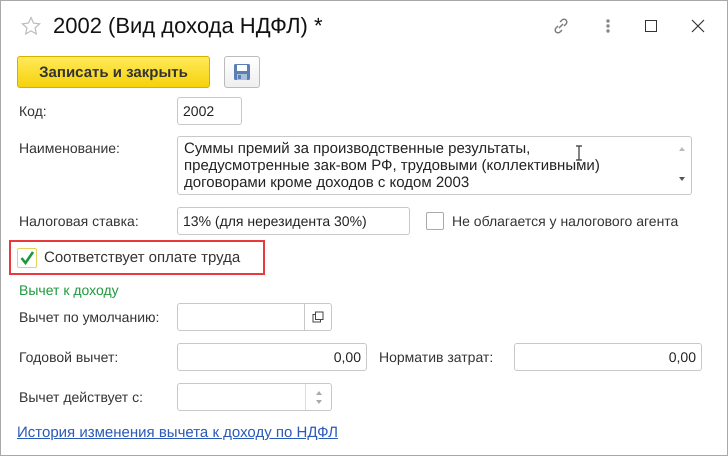  Describe the element at coordinates (69, 357) in the screenshot. I see `field-label: Годовой вычет:` at that location.